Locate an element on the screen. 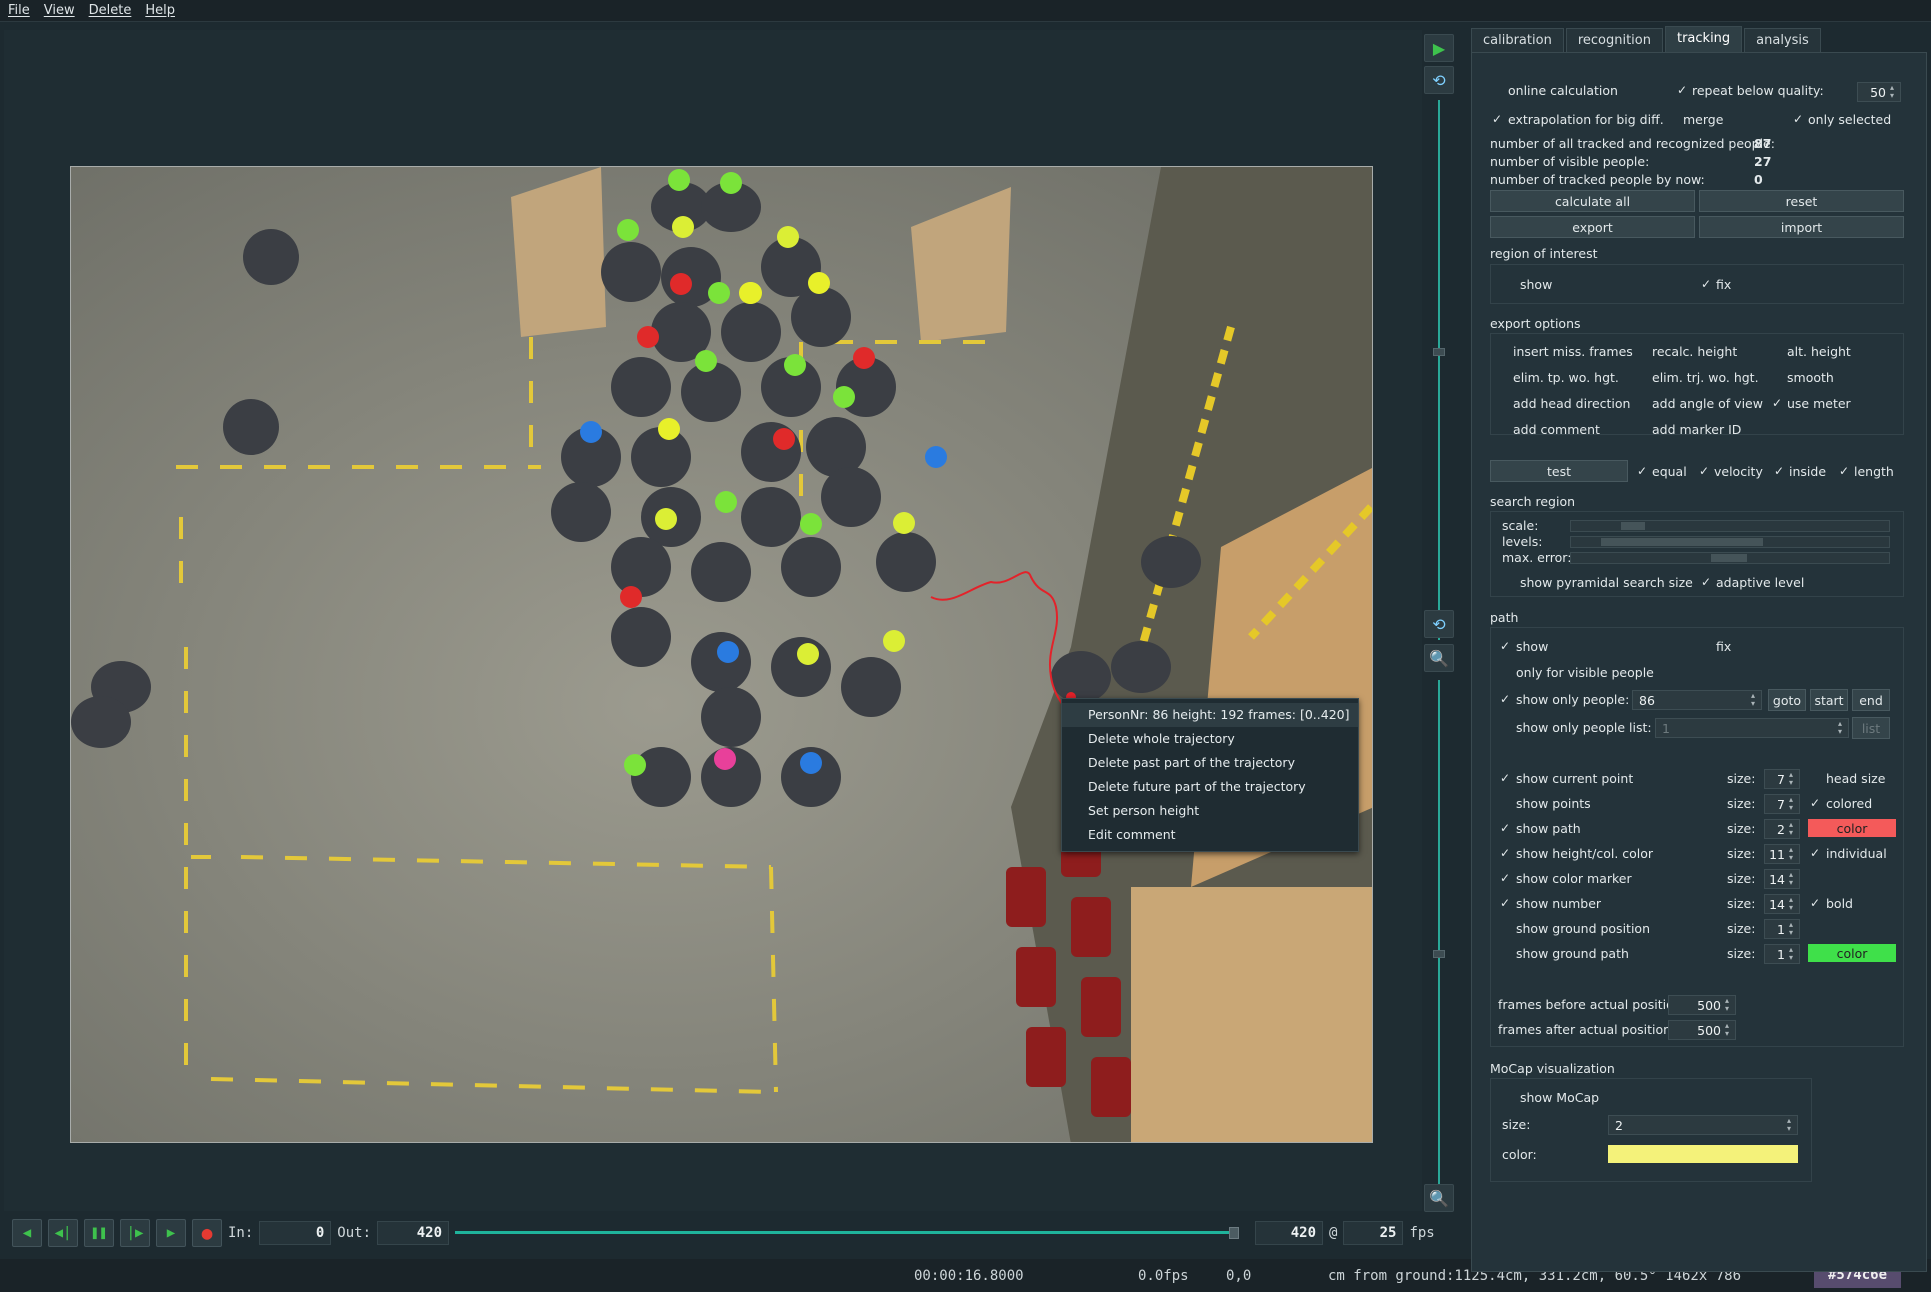  mocap-color-swatch is located at coordinates (1703, 1154).